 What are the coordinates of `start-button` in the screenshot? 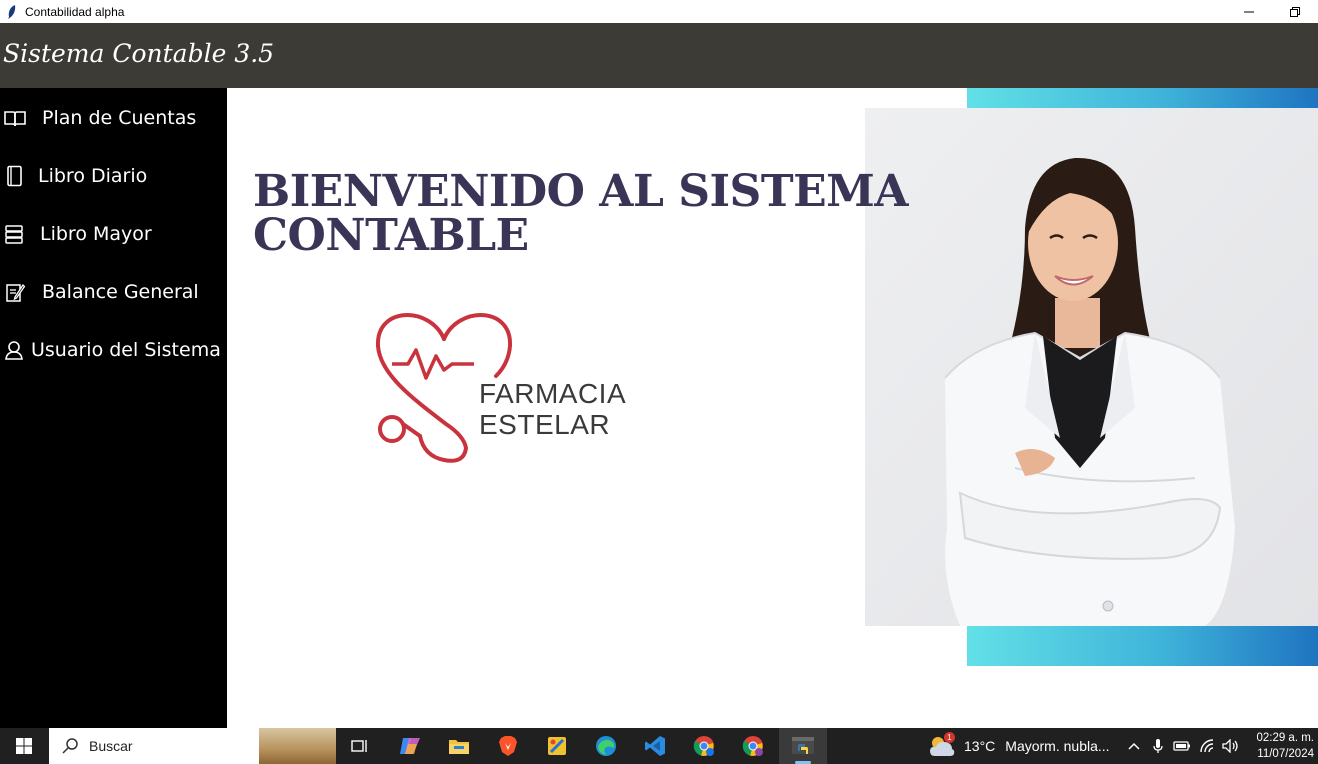 It's located at (24, 746).